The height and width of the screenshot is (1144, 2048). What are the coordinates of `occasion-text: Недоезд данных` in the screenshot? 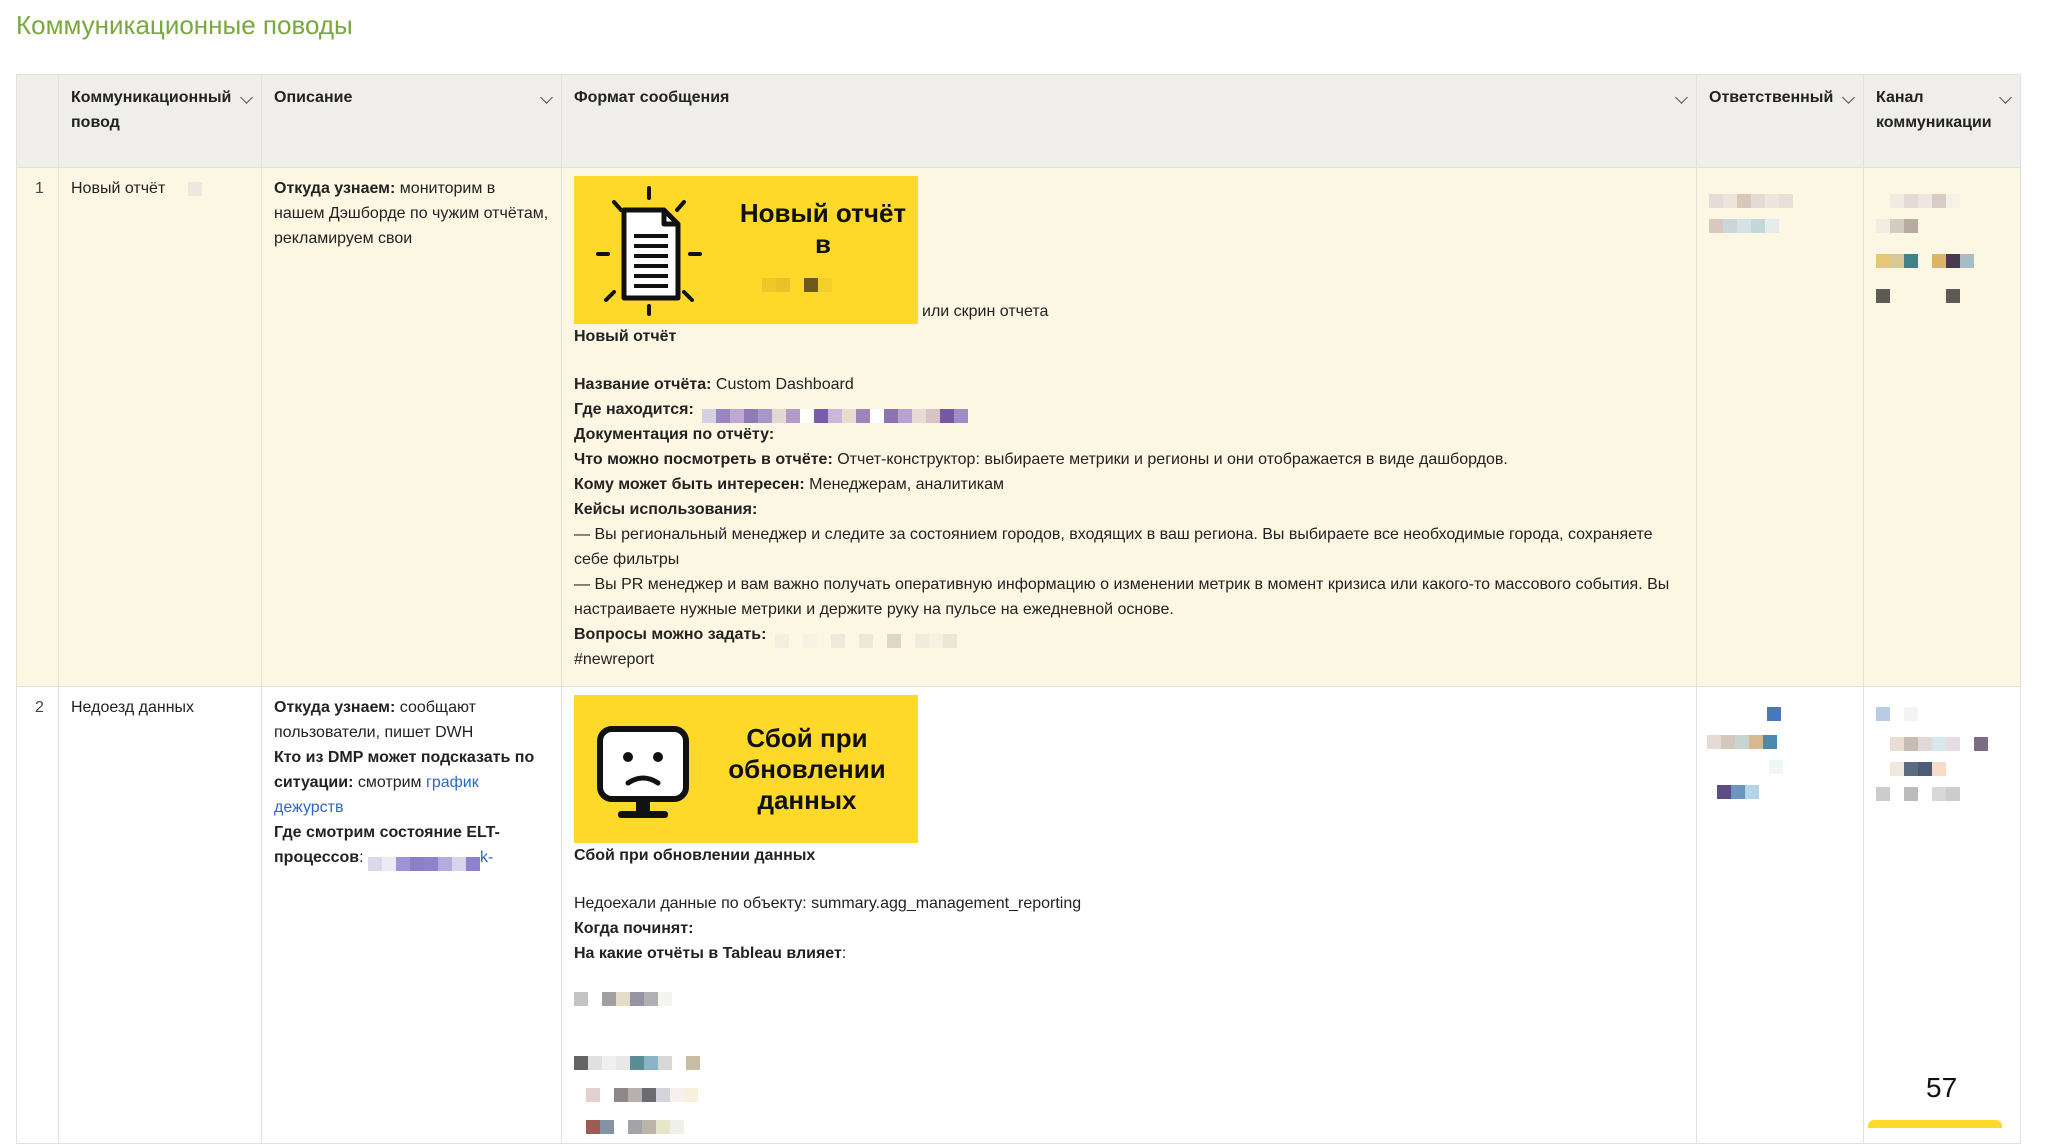 It's located at (133, 707).